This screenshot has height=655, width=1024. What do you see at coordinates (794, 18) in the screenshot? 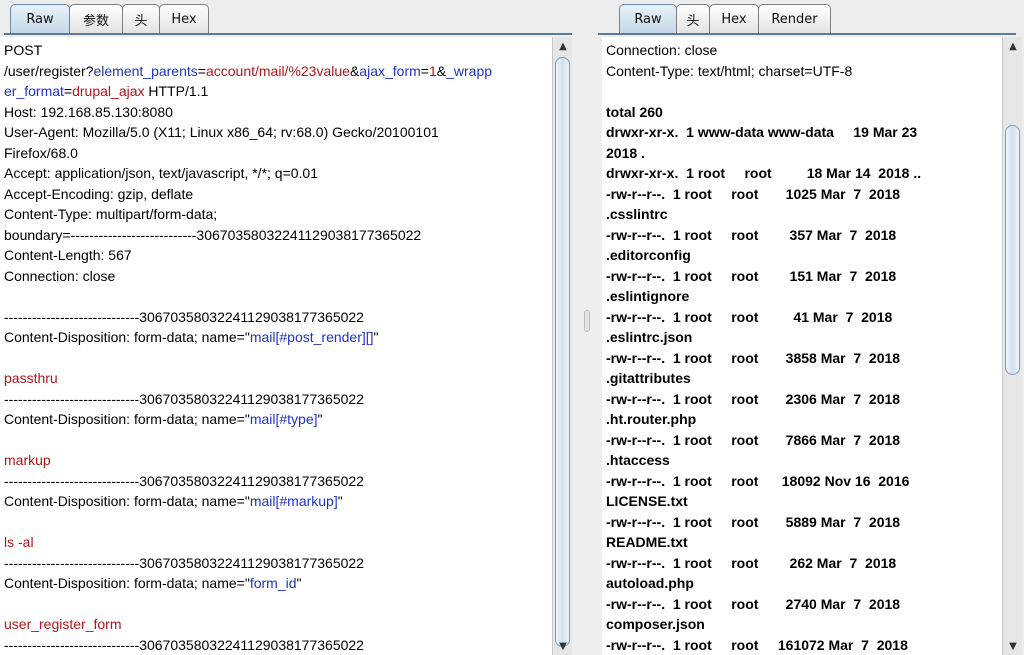
I see `response-tab-render: Render` at bounding box center [794, 18].